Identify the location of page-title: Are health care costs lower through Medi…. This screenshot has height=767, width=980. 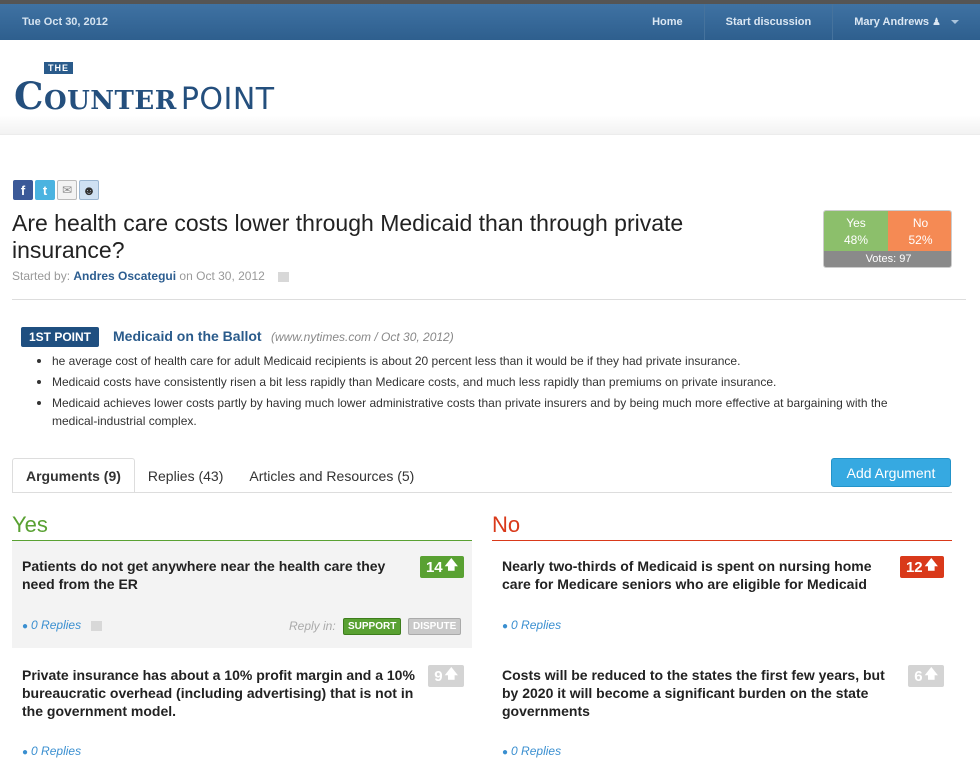
(348, 236).